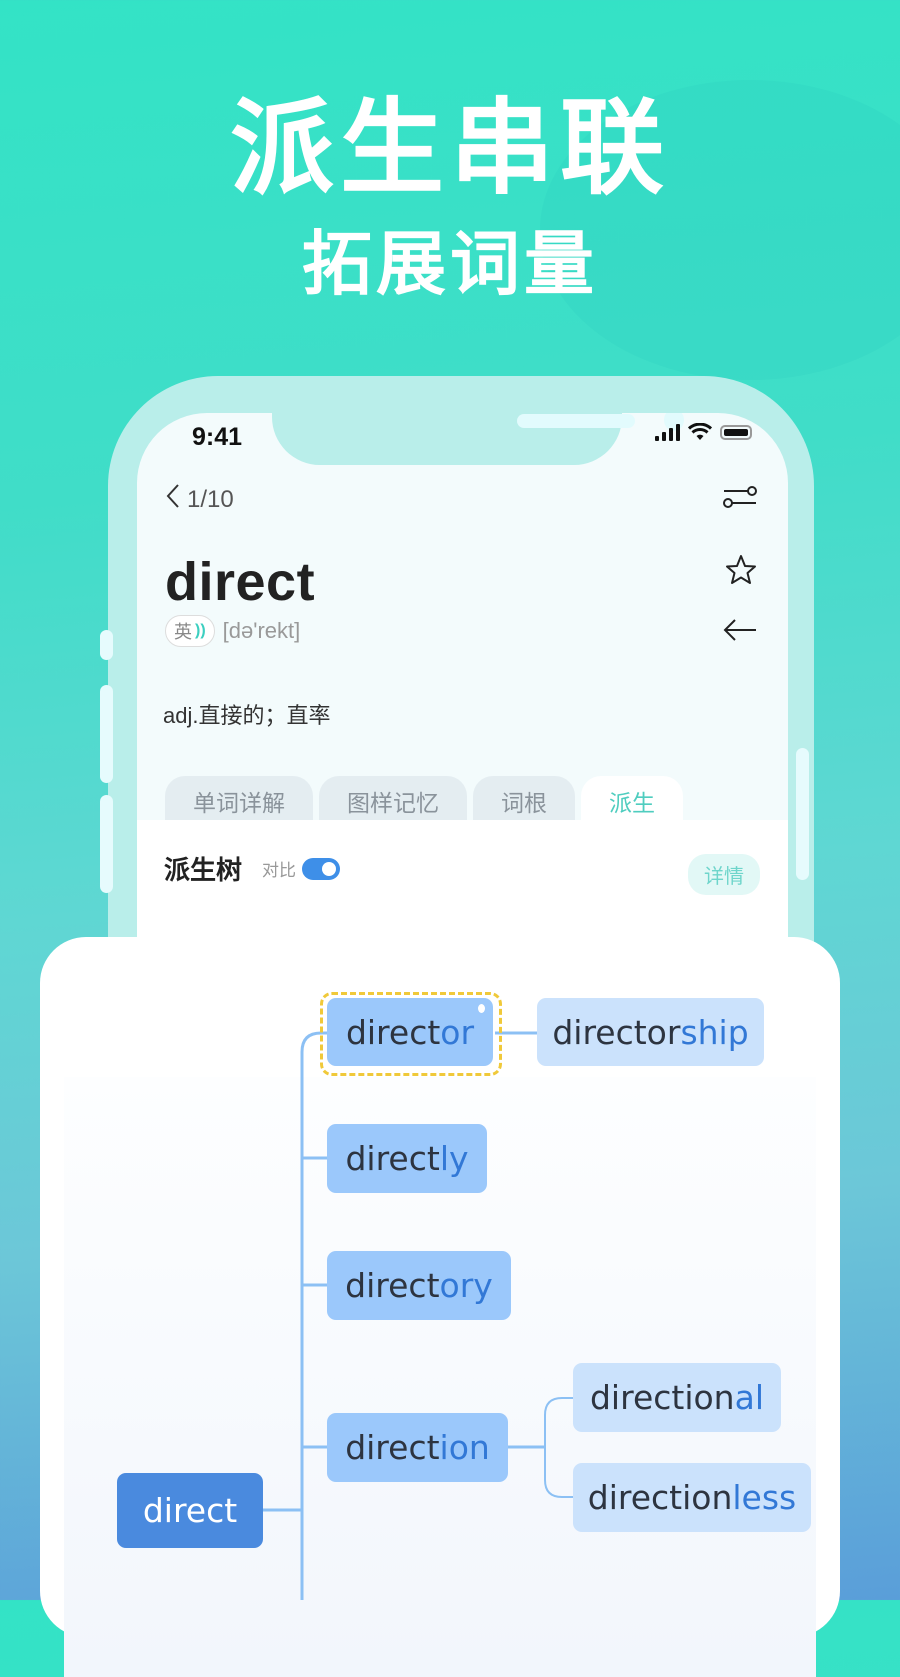 The height and width of the screenshot is (1677, 900). Describe the element at coordinates (724, 874) in the screenshot. I see `detail-button: 详情` at that location.